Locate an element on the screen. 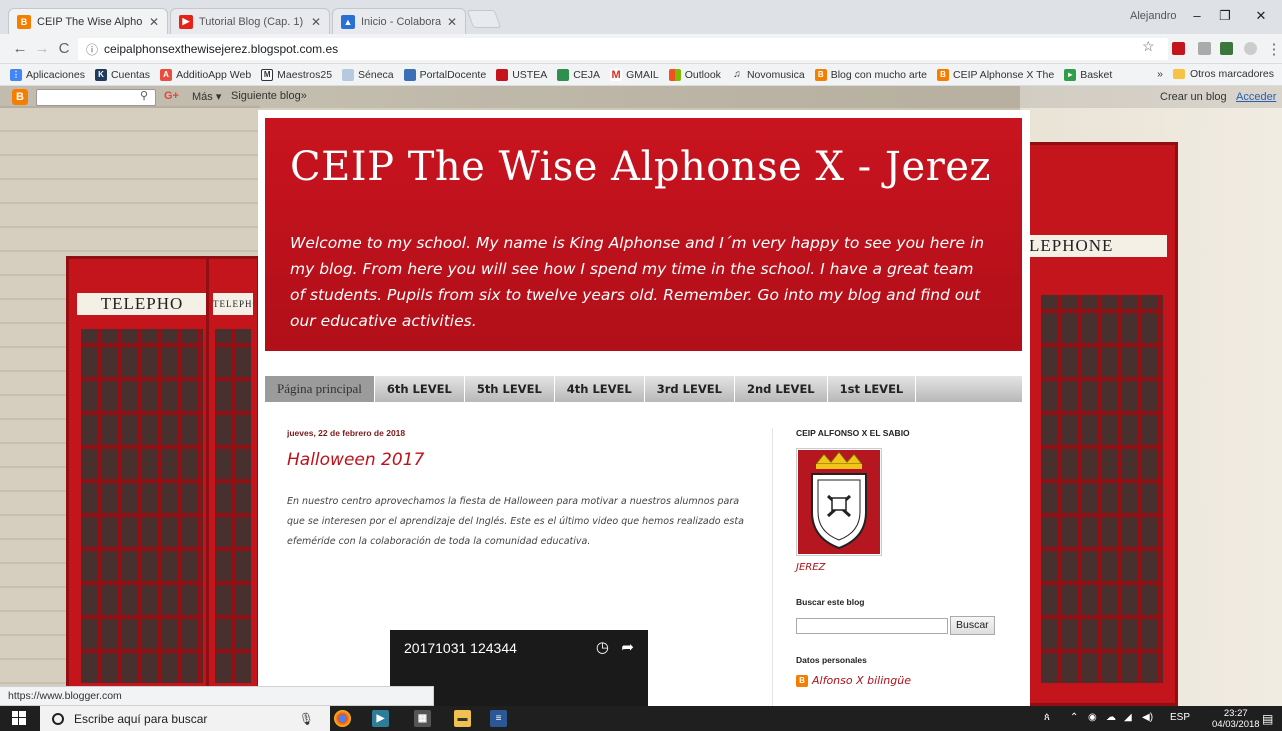  google-plus-icon: G+ is located at coordinates (171, 96).